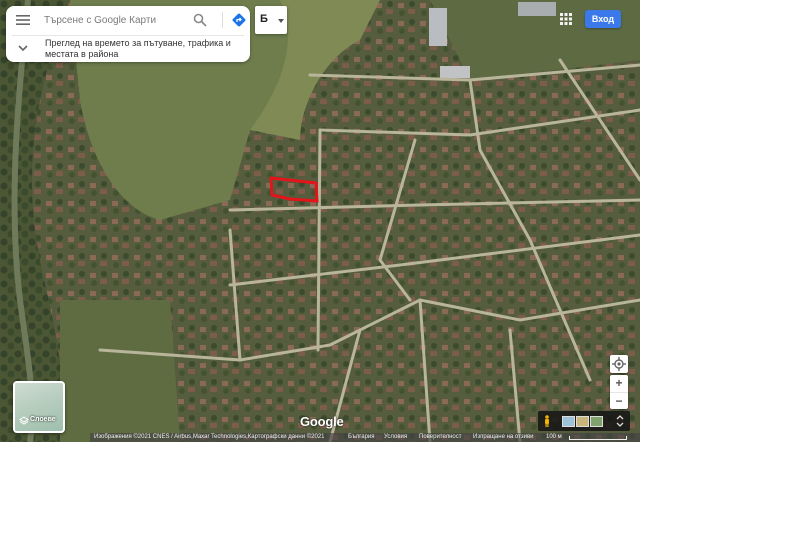  I want to click on privacy-link: Поверителност, so click(440, 437).